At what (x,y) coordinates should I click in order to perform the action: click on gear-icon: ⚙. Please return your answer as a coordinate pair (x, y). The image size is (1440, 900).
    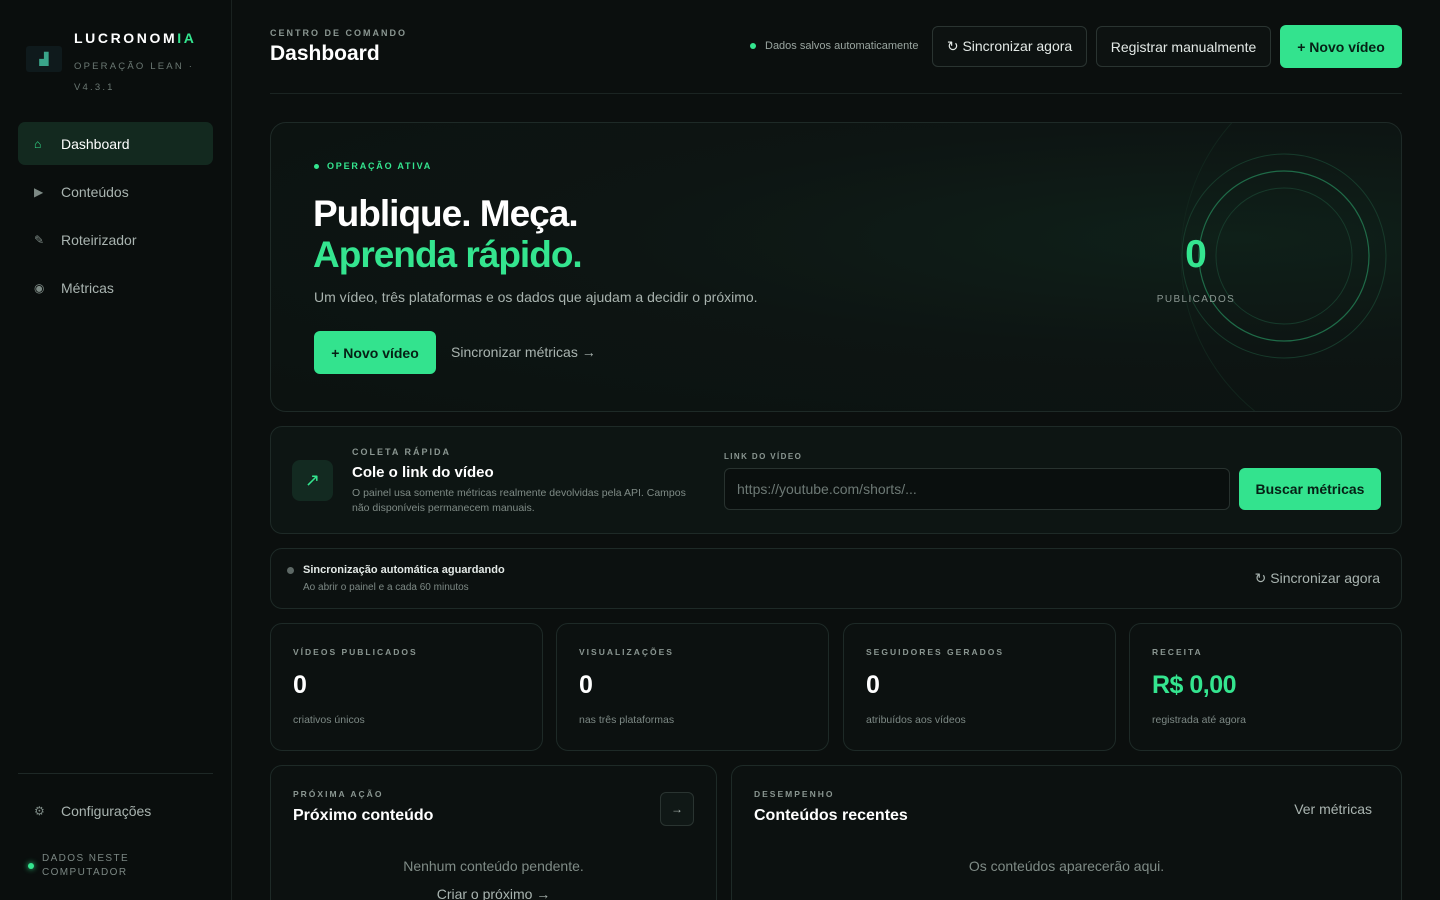
    Looking at the image, I should click on (39, 810).